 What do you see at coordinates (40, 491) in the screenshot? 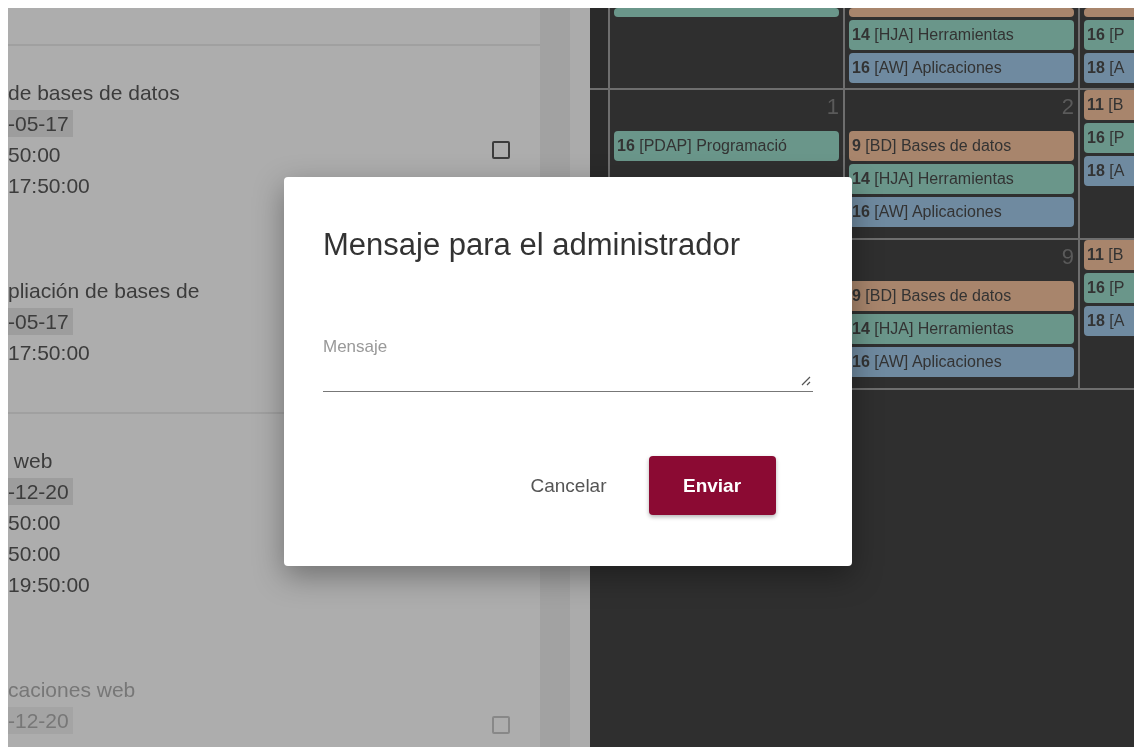
I see `item-date: -12-20` at bounding box center [40, 491].